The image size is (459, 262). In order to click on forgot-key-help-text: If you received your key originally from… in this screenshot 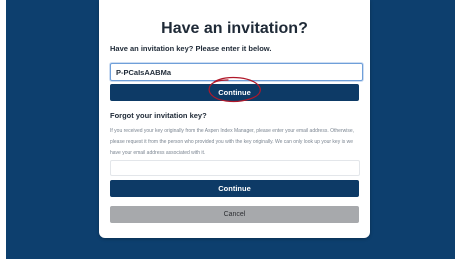, I will do `click(232, 142)`.